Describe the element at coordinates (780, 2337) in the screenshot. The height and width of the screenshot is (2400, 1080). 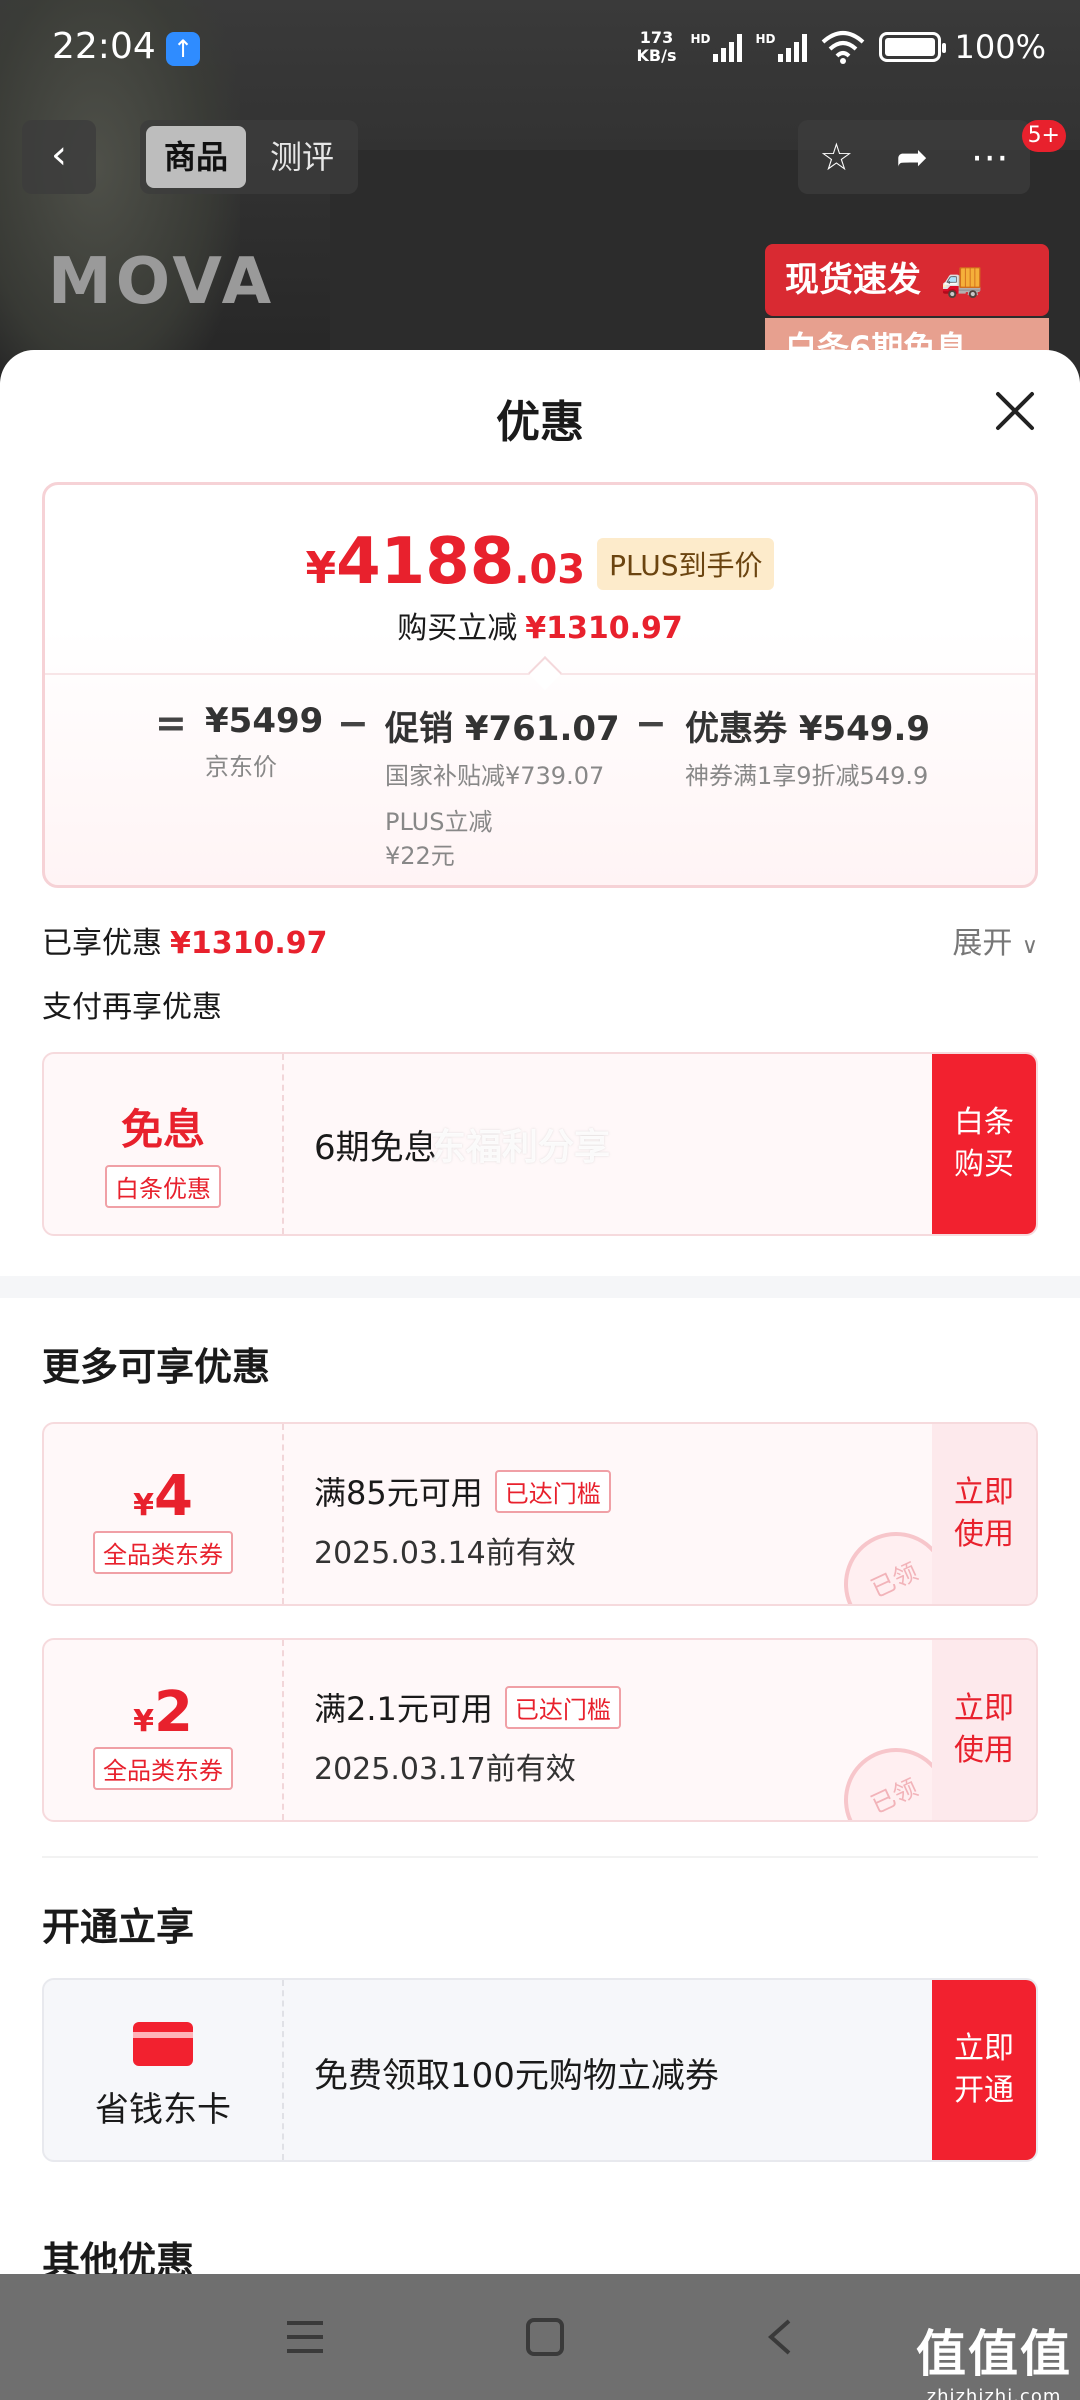
I see `back-nav-icon` at that location.